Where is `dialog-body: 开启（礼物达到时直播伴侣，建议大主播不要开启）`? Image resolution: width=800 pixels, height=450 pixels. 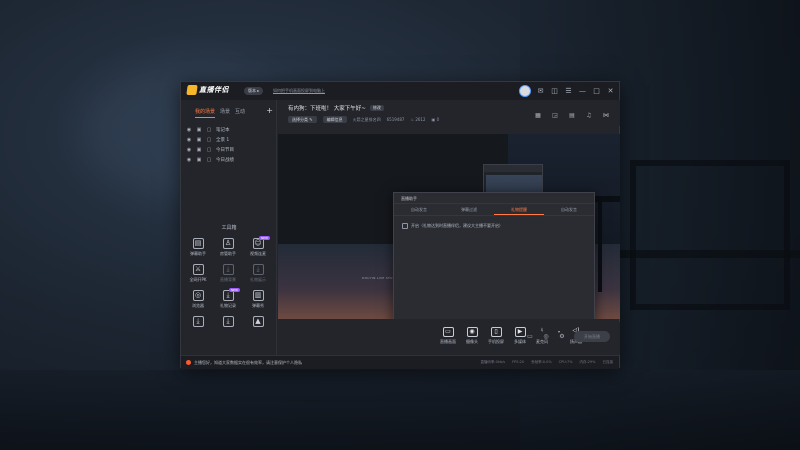 dialog-body: 开启（礼物达到时直播伴侣，建议大主播不要开启） is located at coordinates (494, 226).